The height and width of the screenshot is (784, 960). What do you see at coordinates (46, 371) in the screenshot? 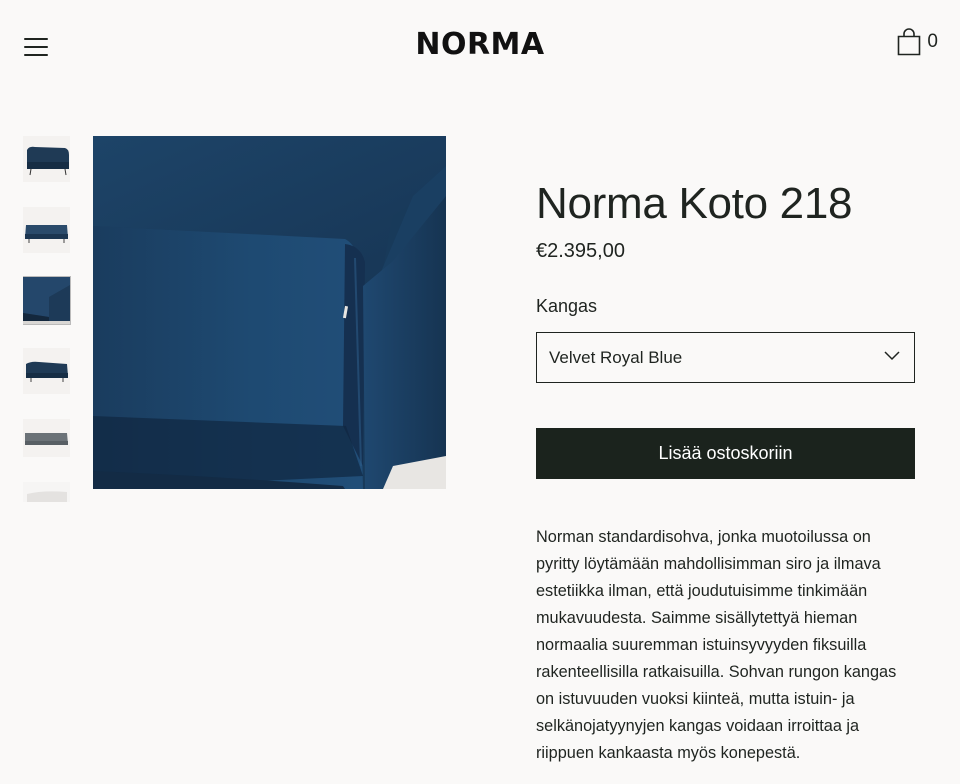
I see `thumbnail-sofa-angle` at bounding box center [46, 371].